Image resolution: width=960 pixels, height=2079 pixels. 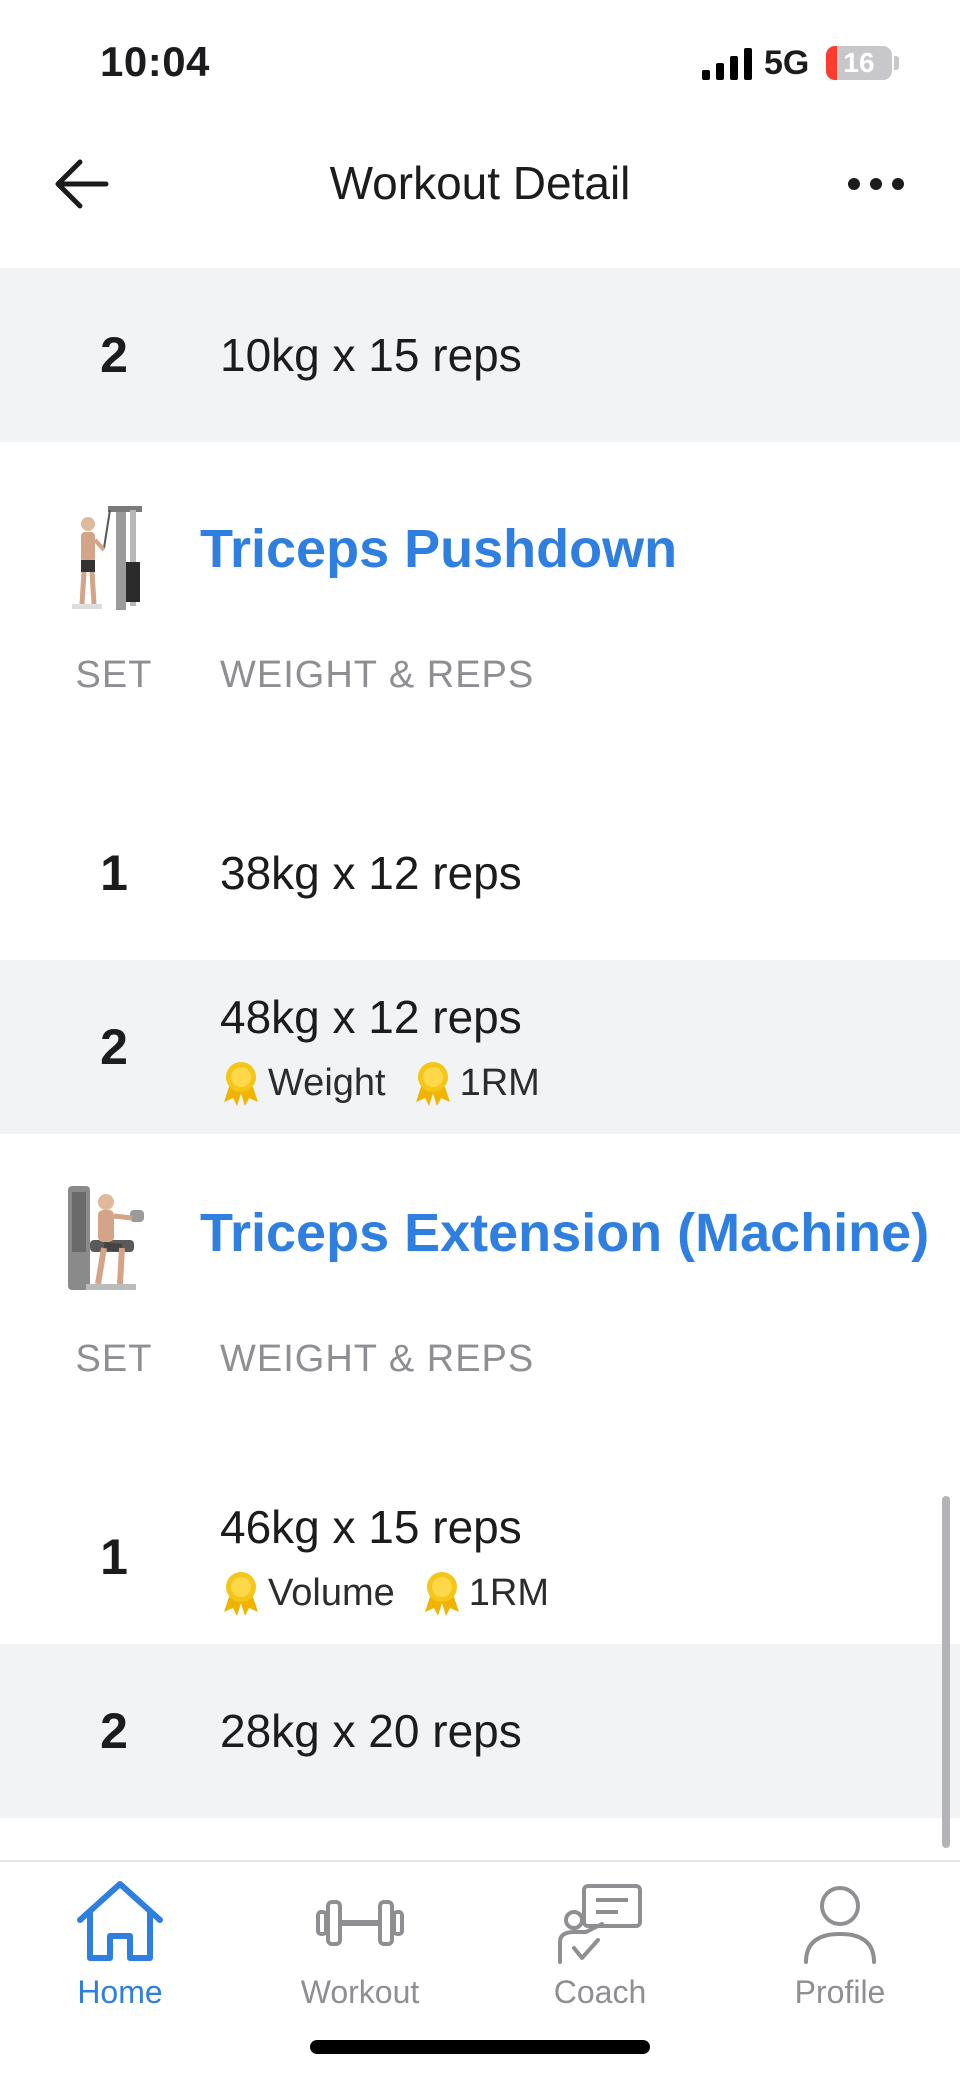 I want to click on home-icon, so click(x=120, y=1921).